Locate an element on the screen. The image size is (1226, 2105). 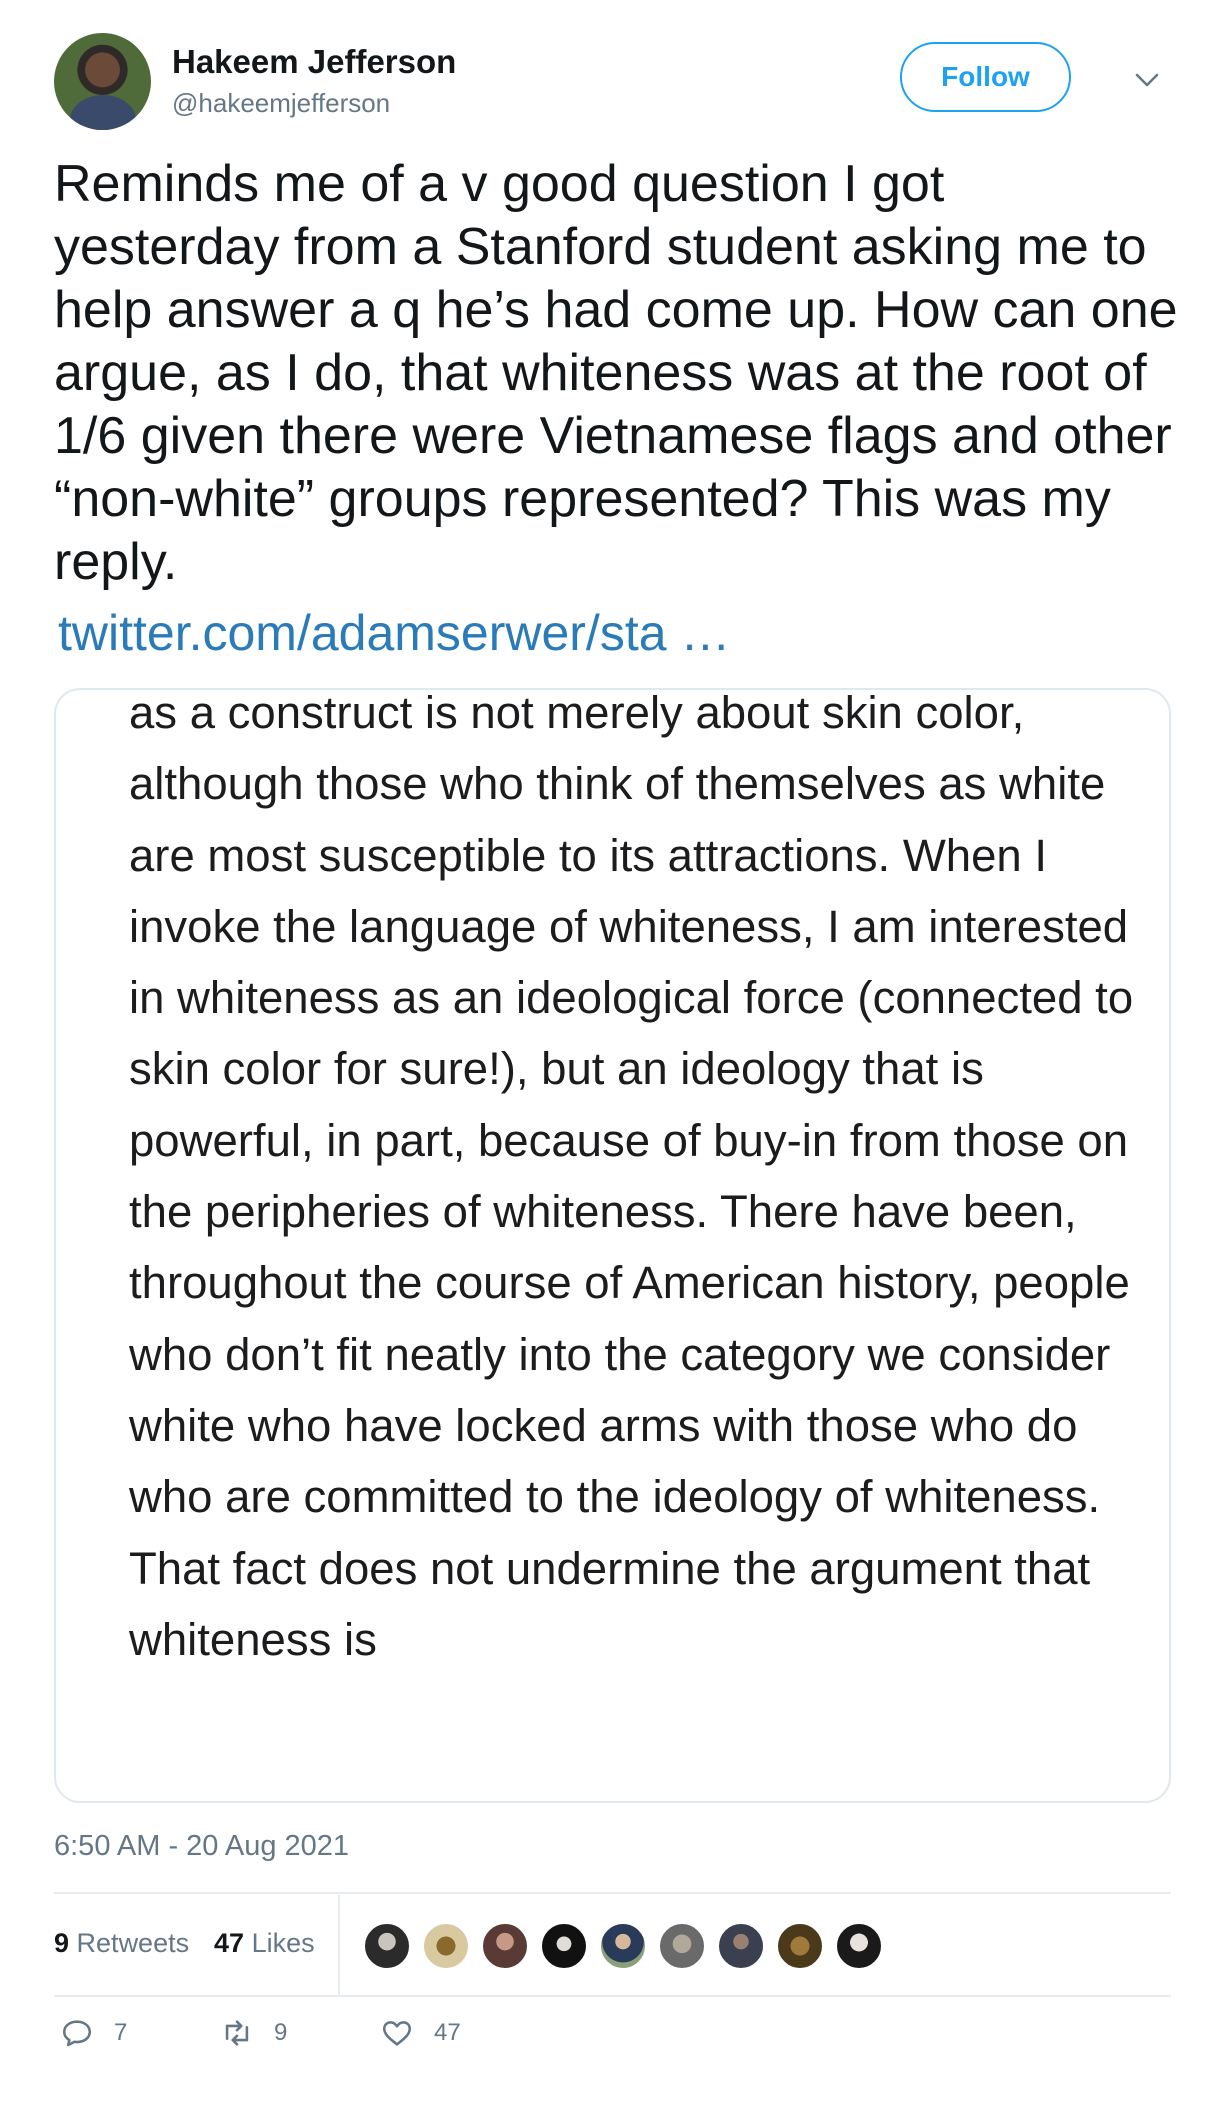
user-name: Hakeem Jefferson is located at coordinates (314, 62).